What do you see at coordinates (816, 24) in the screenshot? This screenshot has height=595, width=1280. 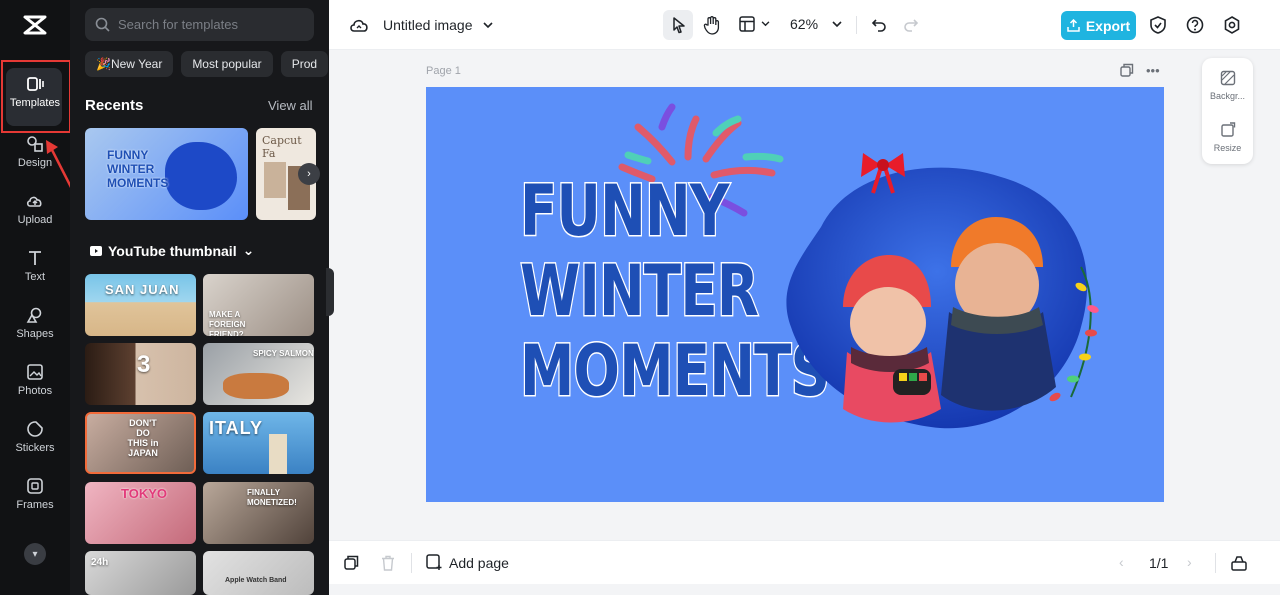 I see `zoom-control: 62%` at bounding box center [816, 24].